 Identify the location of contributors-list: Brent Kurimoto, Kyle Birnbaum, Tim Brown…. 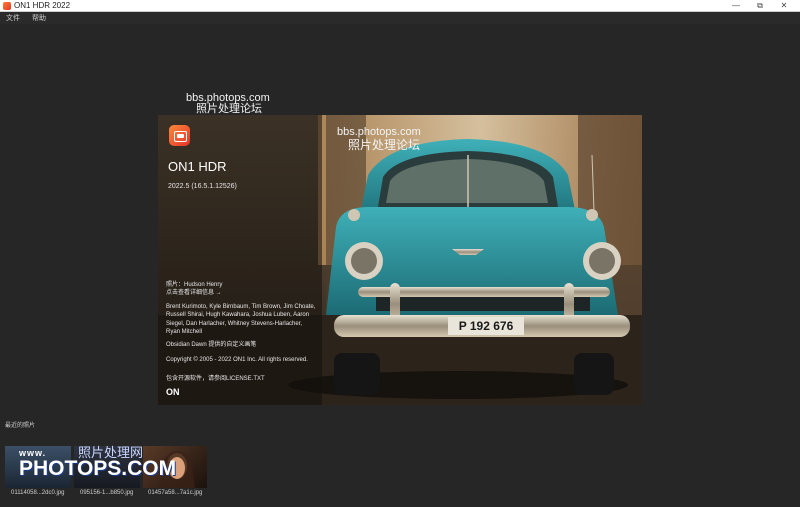
(241, 319).